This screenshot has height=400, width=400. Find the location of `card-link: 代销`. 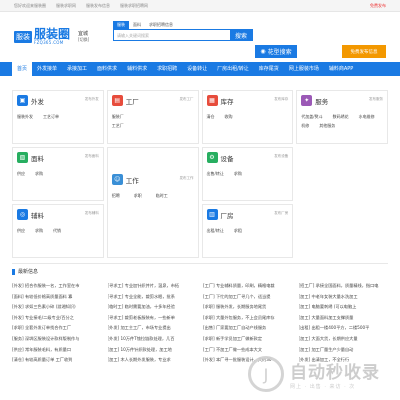

card-link: 代销 is located at coordinates (57, 231).